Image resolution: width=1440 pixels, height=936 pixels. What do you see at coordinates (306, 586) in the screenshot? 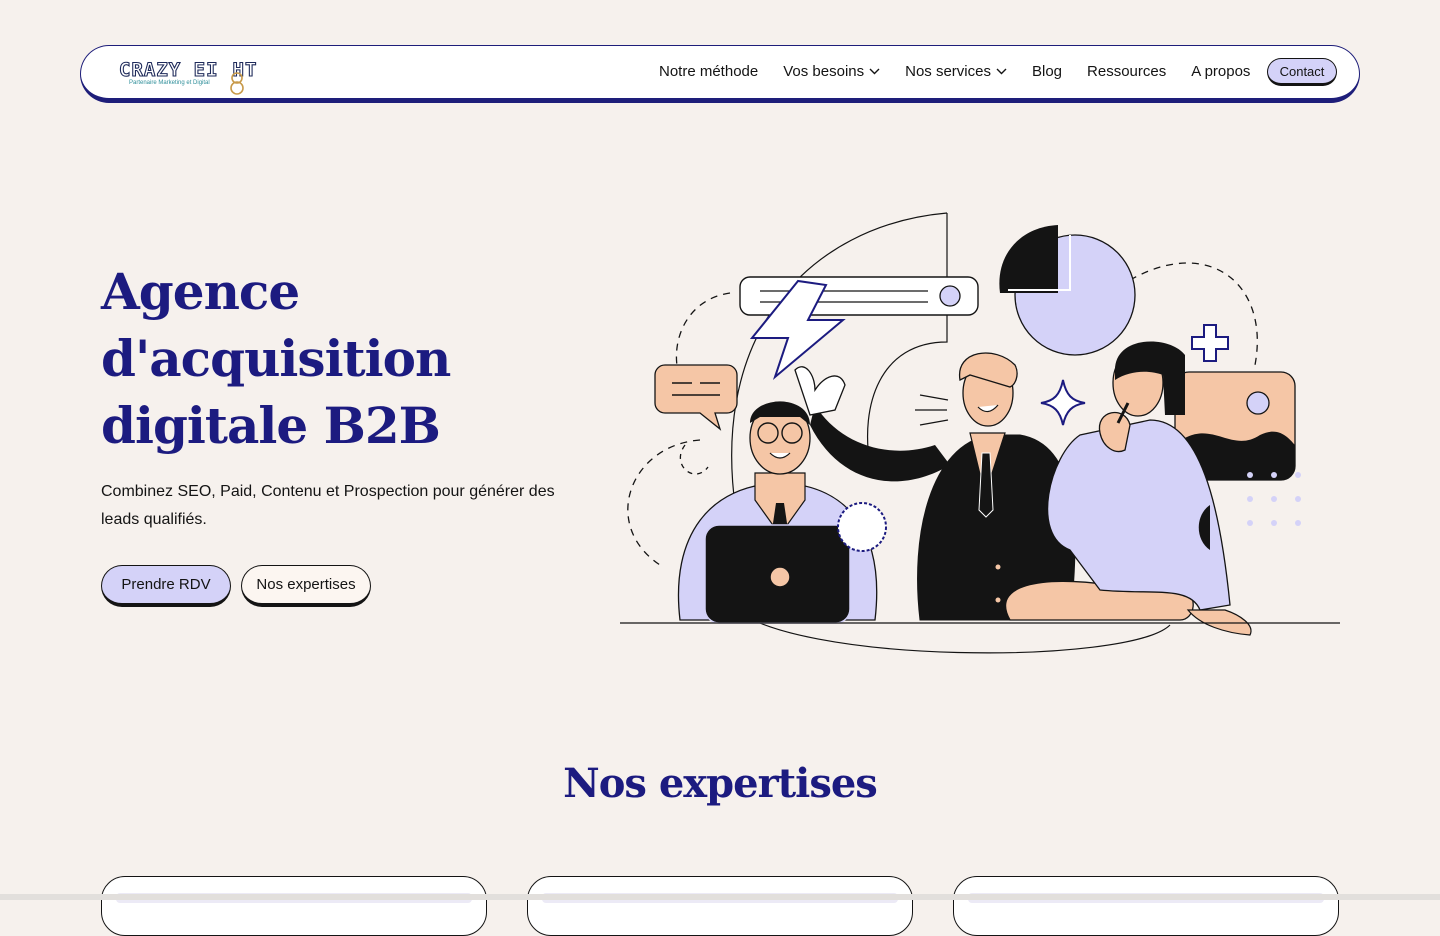
I see `nos-expertises-button: Nos expertises` at bounding box center [306, 586].